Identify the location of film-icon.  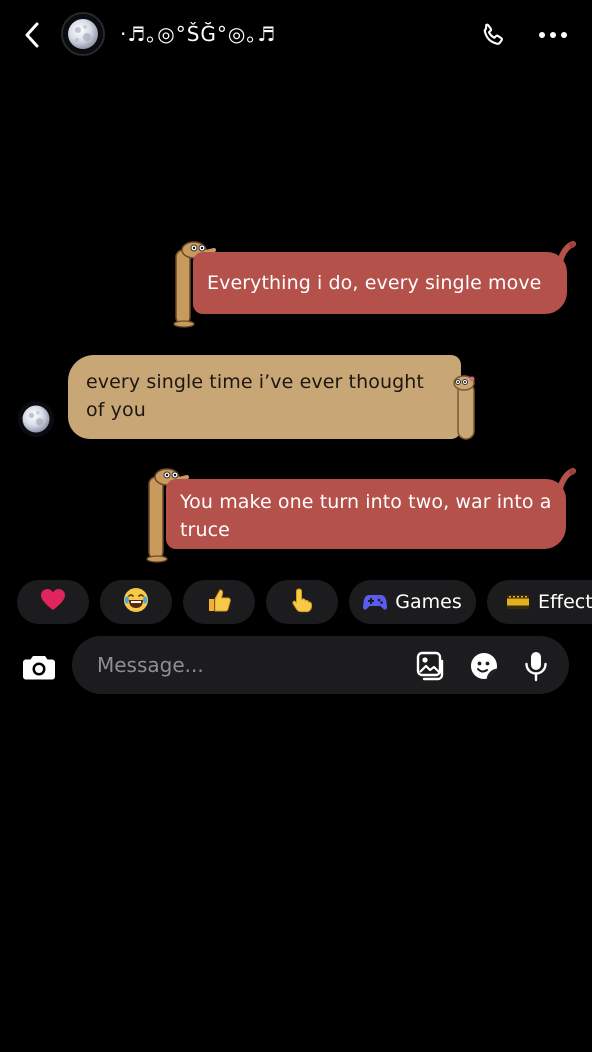
(518, 602).